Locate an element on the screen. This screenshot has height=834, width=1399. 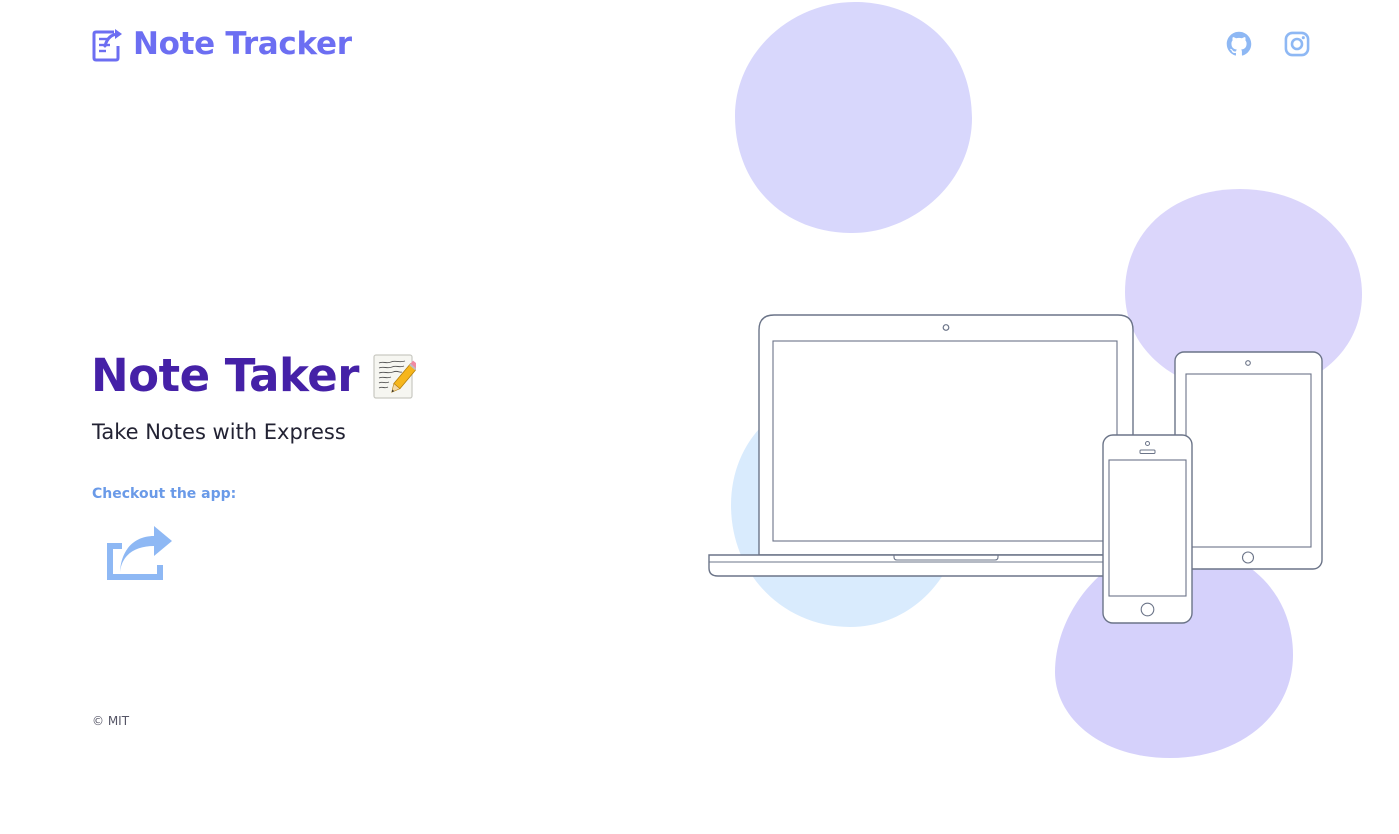
hero-subtitle: Take Notes with Express is located at coordinates (219, 432).